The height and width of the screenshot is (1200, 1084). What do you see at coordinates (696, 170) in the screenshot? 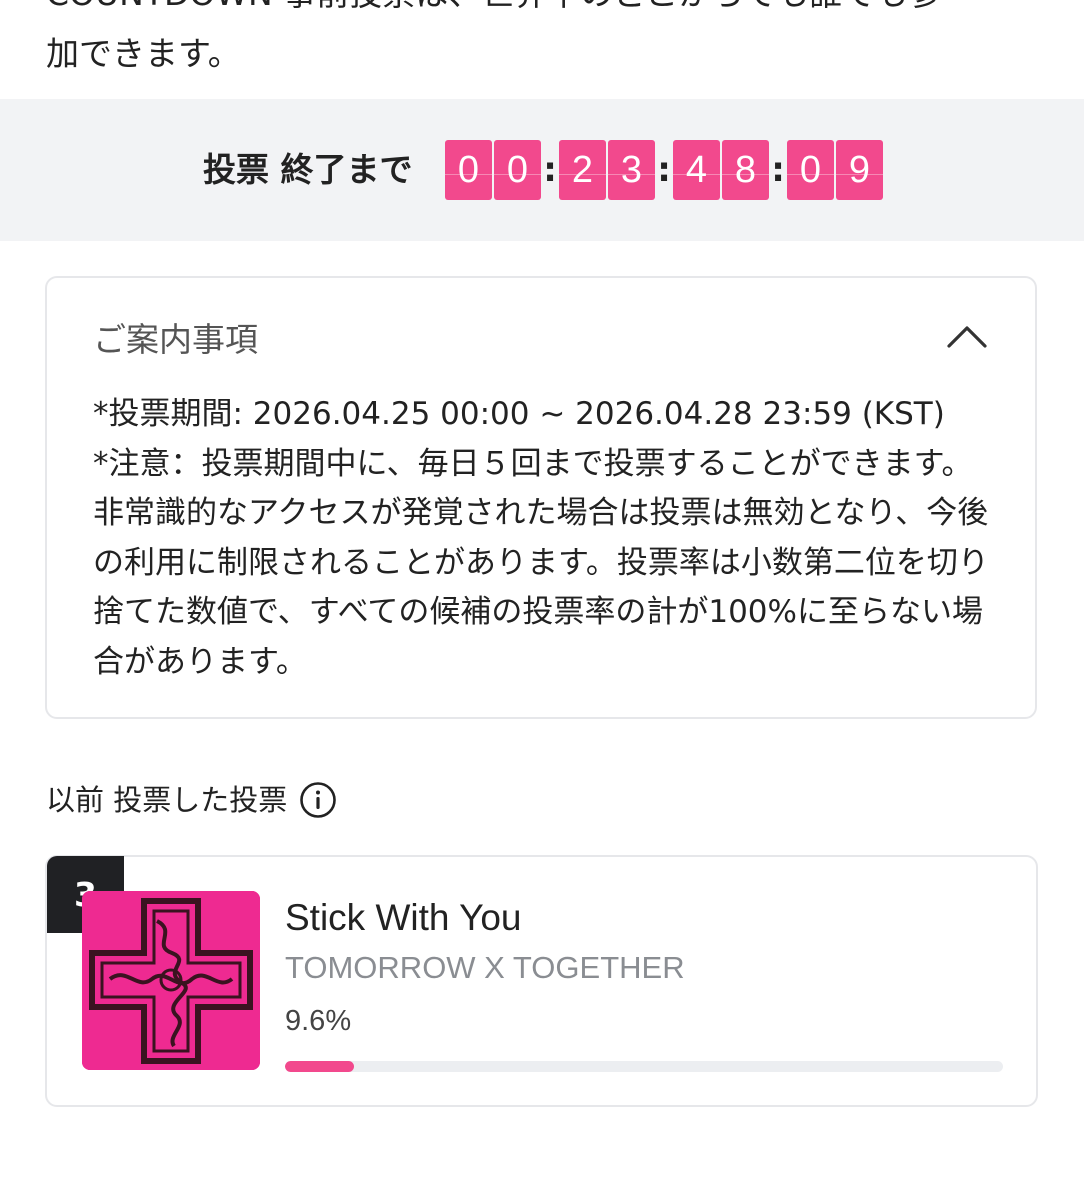
I see `countdown-digit: 4` at bounding box center [696, 170].